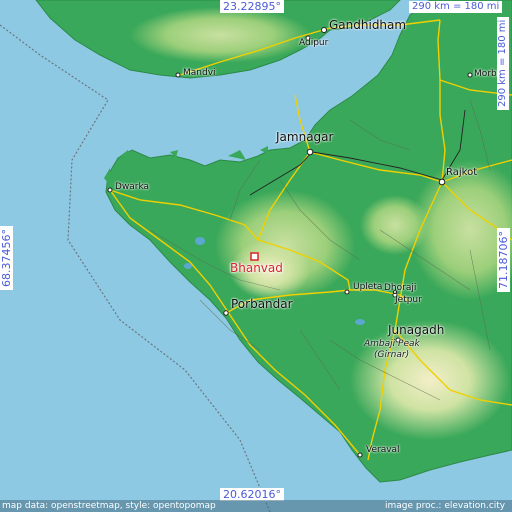 The height and width of the screenshot is (512, 512). What do you see at coordinates (486, 74) in the screenshot?
I see `city-label-morbi: Morbi` at bounding box center [486, 74].